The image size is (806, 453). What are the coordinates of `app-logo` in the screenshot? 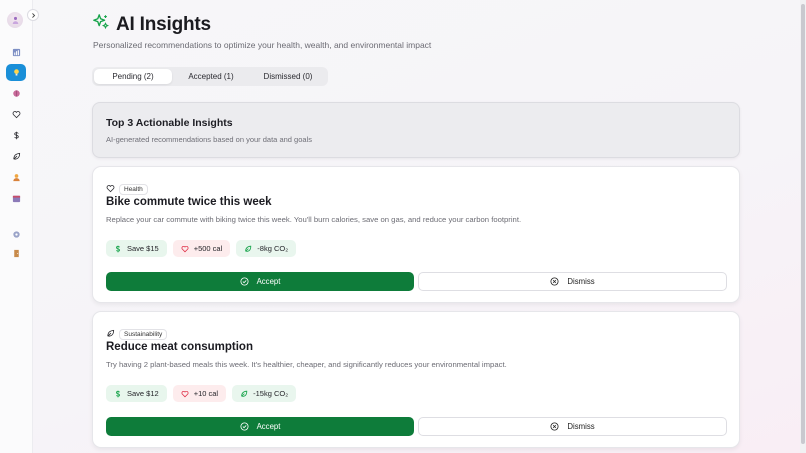 It's located at (15, 20).